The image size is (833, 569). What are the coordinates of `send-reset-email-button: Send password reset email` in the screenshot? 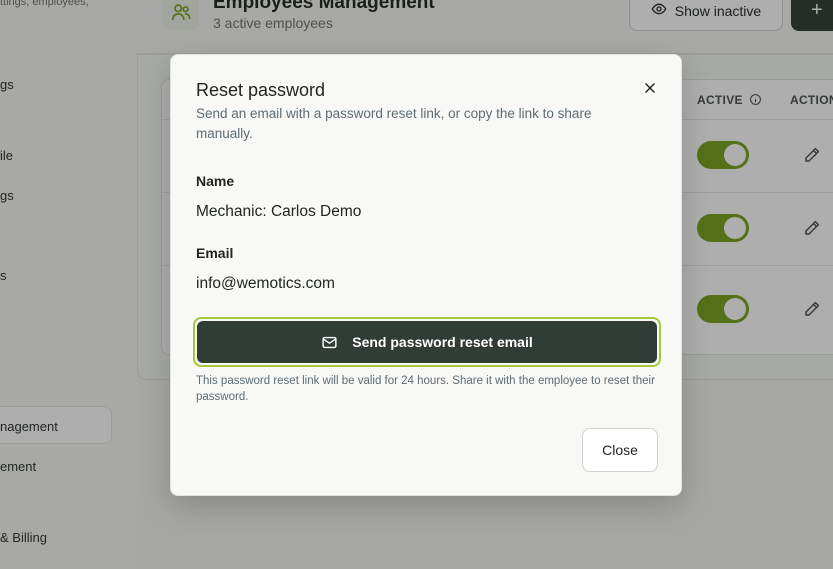 It's located at (427, 342).